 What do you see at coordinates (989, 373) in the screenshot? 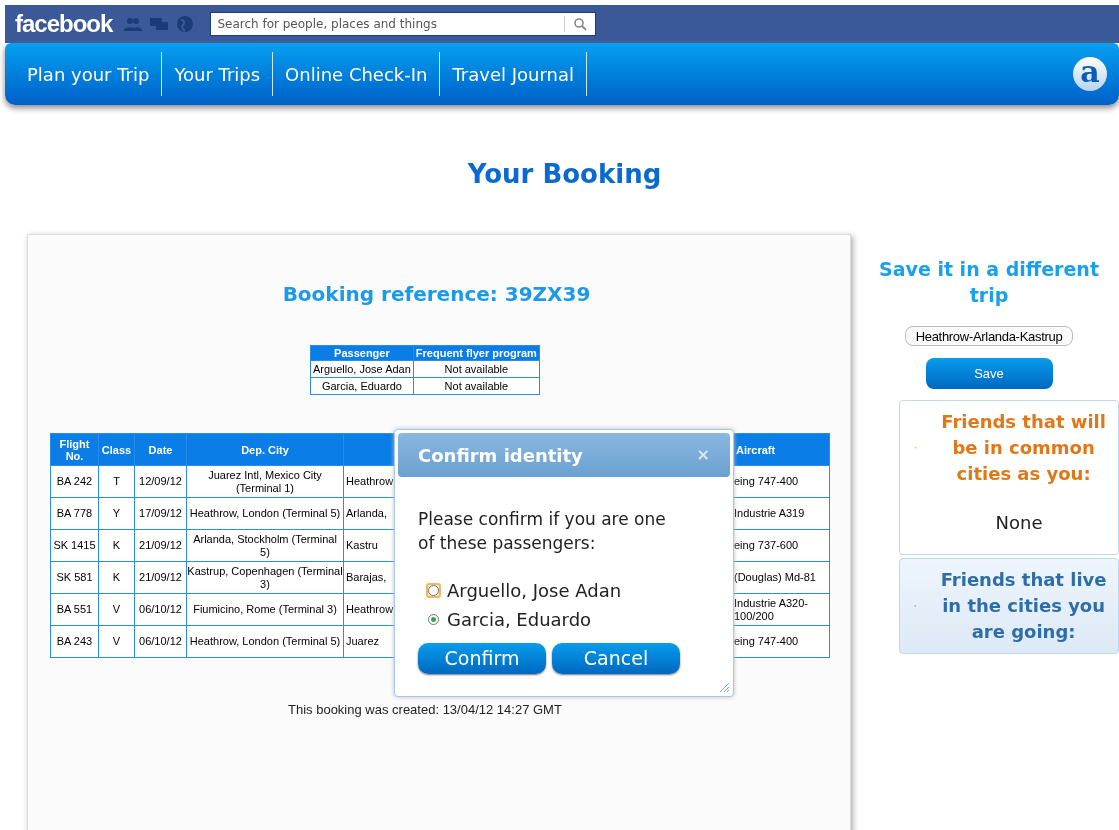
I see `save-button: Save` at bounding box center [989, 373].